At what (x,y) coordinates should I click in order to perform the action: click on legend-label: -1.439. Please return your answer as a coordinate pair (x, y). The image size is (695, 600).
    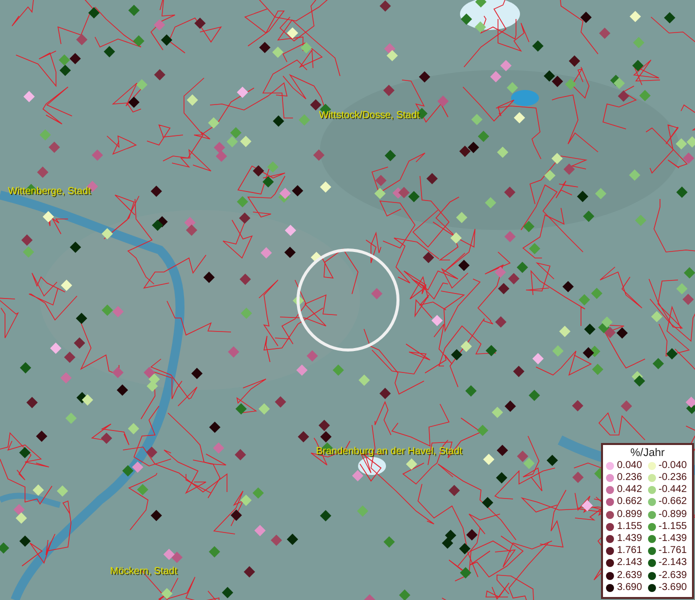
    Looking at the image, I should click on (672, 539).